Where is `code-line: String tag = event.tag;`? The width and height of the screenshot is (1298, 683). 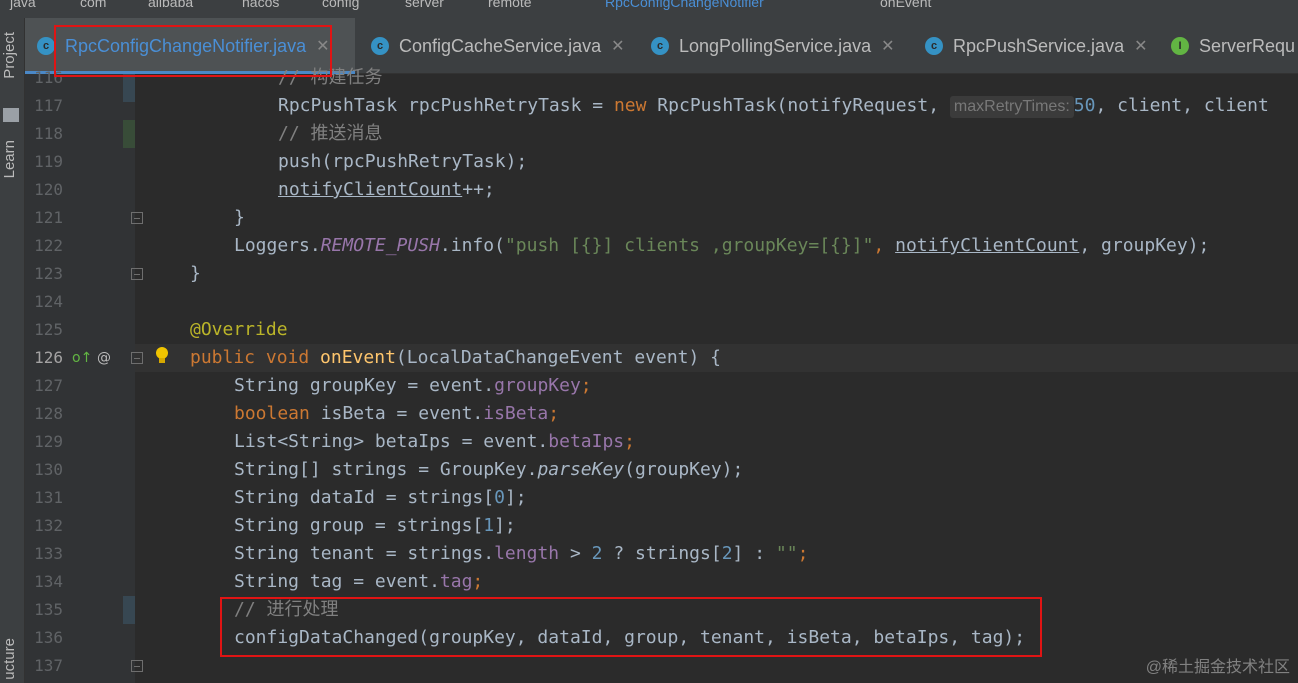 code-line: String tag = event.tag; is located at coordinates (358, 582).